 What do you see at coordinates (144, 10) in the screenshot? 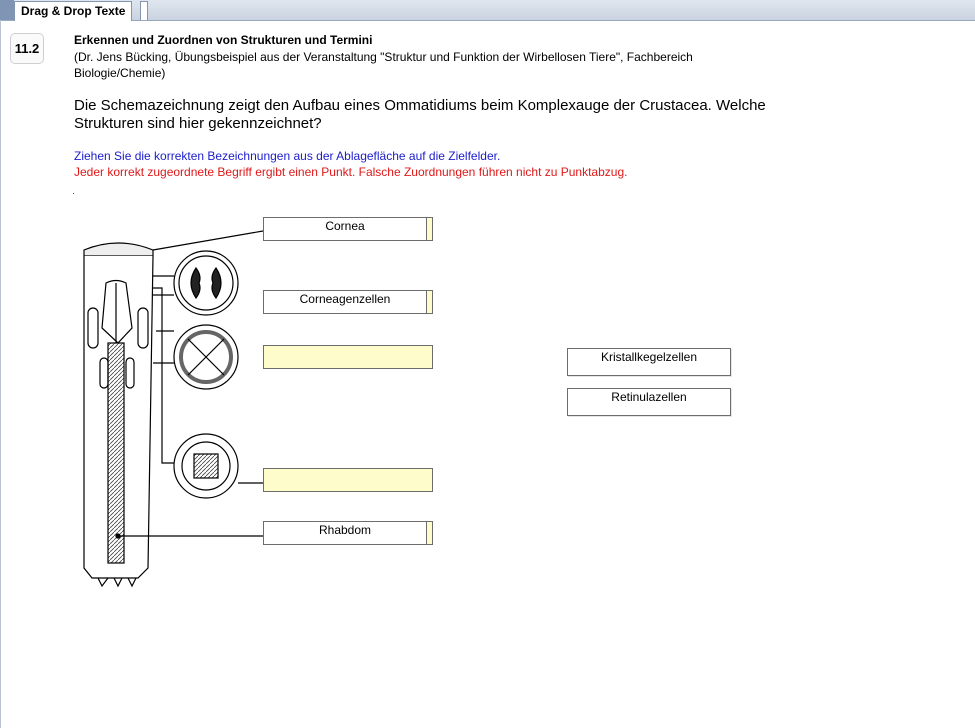
I see `tab-next` at bounding box center [144, 10].